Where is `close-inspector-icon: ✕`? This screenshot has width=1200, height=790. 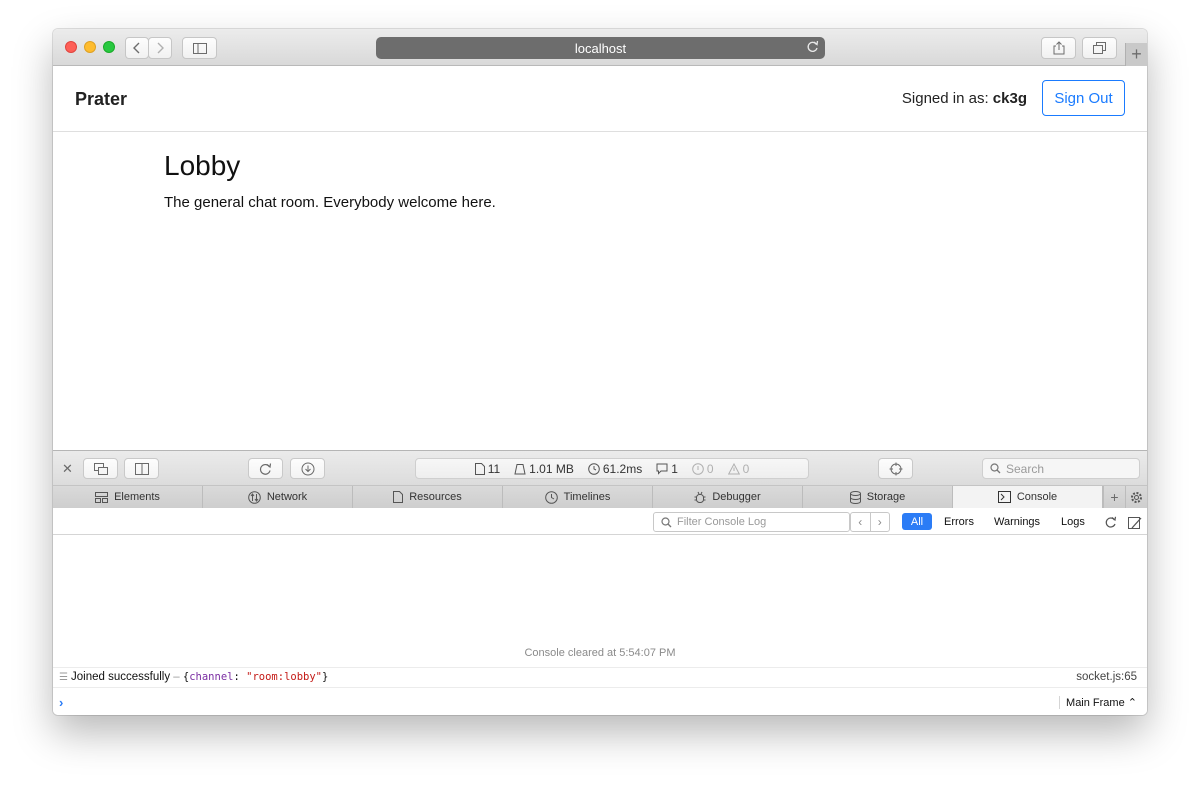
close-inspector-icon: ✕ is located at coordinates (67, 469).